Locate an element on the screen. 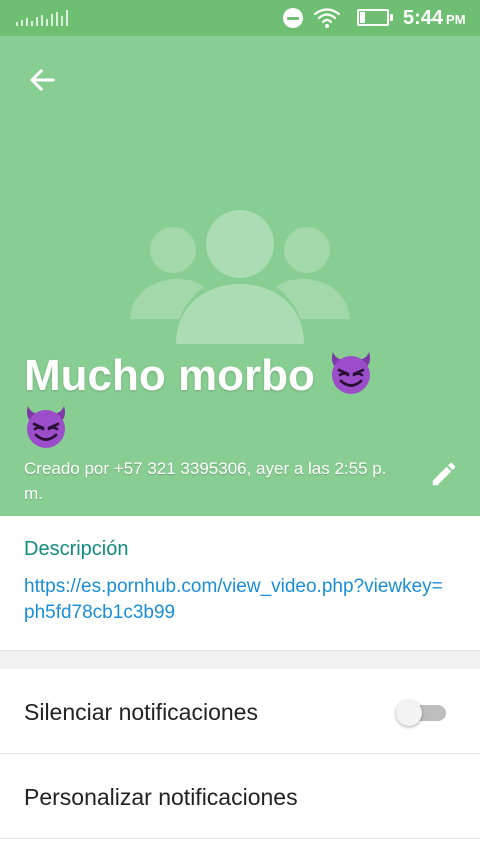  description-label: Descripción is located at coordinates (76, 549).